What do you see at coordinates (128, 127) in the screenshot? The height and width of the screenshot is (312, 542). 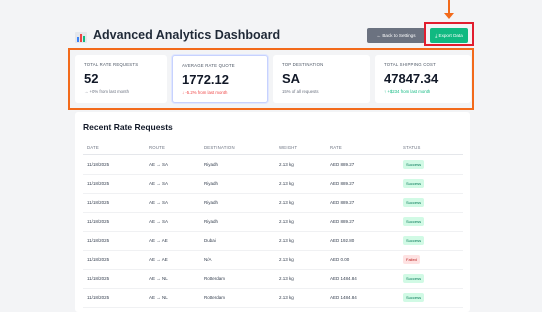 I see `panel-title: Recent Rate Requests` at bounding box center [128, 127].